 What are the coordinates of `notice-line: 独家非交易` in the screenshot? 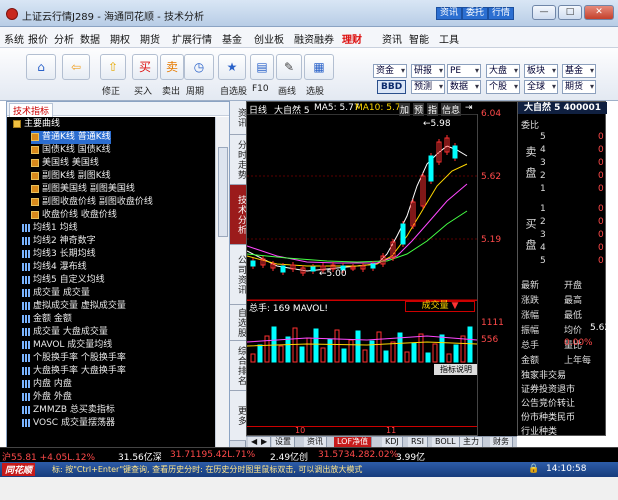 It's located at (544, 376).